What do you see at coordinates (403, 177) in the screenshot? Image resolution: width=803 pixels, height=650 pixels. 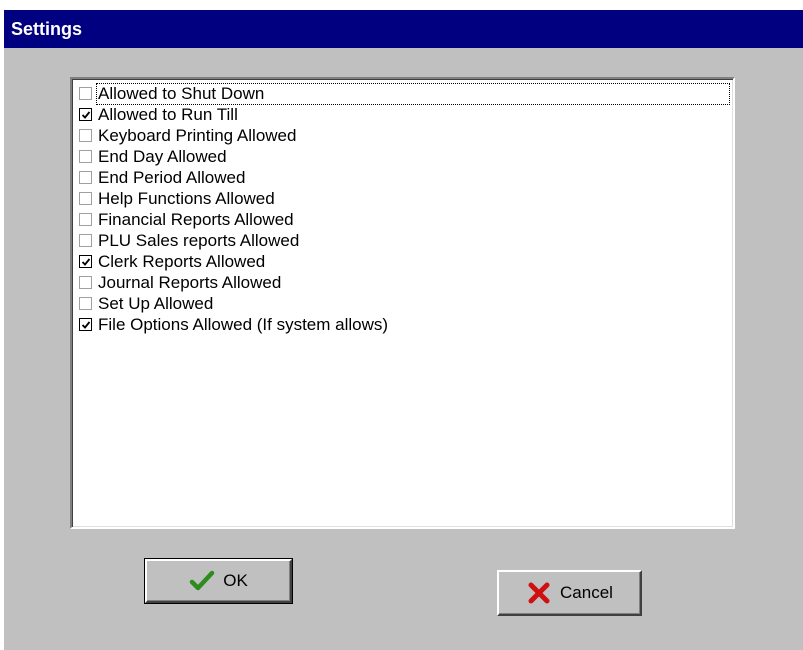 I see `checklist-item: End Period Allowed` at bounding box center [403, 177].